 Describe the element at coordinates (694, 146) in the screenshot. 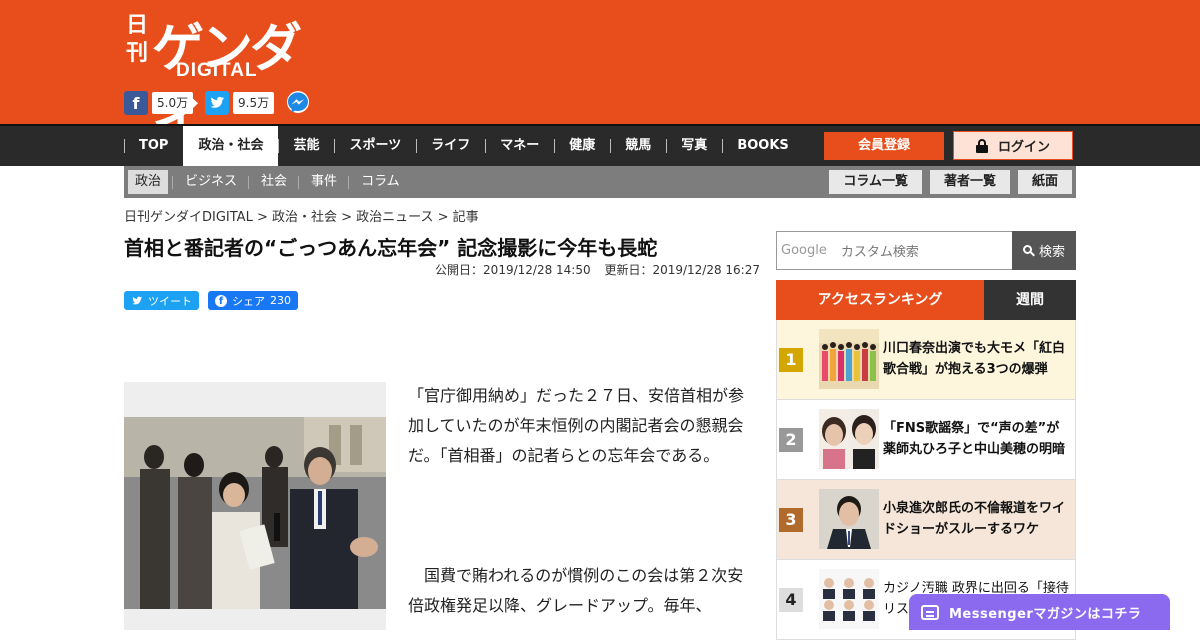

I see `nav-item: 写真` at that location.